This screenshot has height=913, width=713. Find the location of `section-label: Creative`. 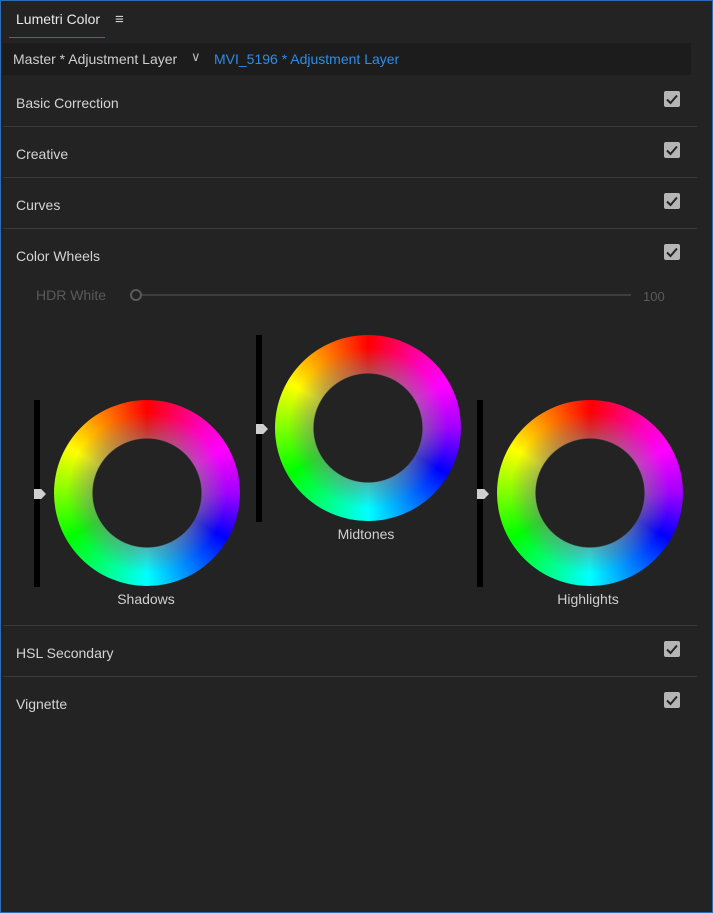

section-label: Creative is located at coordinates (42, 154).